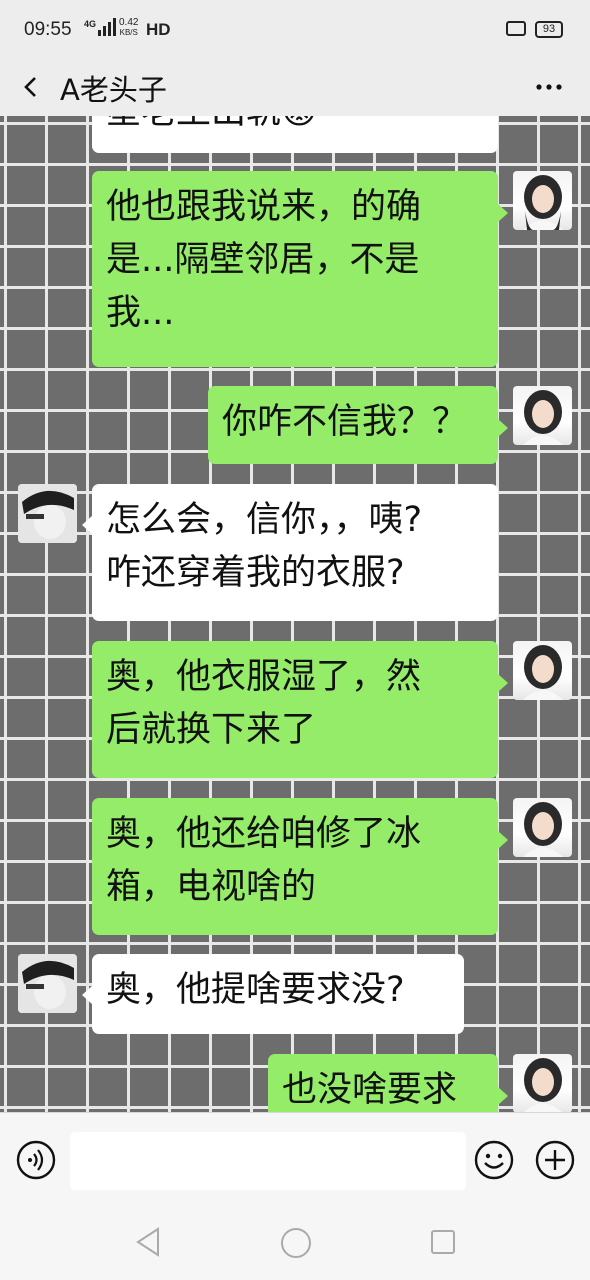  I want to click on voice-icon, so click(36, 1160).